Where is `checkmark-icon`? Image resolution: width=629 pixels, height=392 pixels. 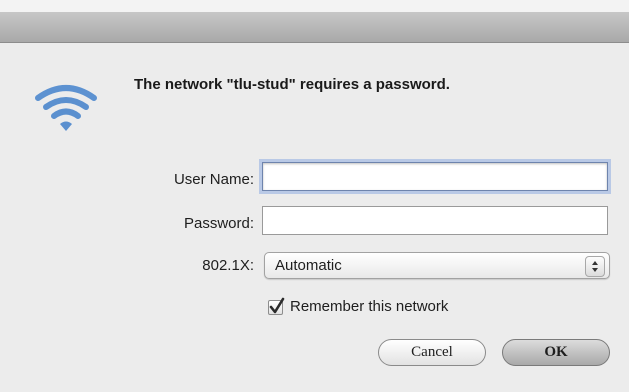 checkmark-icon is located at coordinates (277, 305).